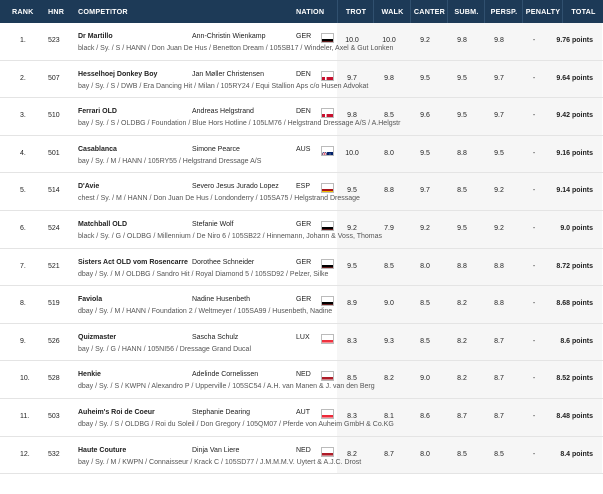  I want to click on nation-code: DEN, so click(303, 112).